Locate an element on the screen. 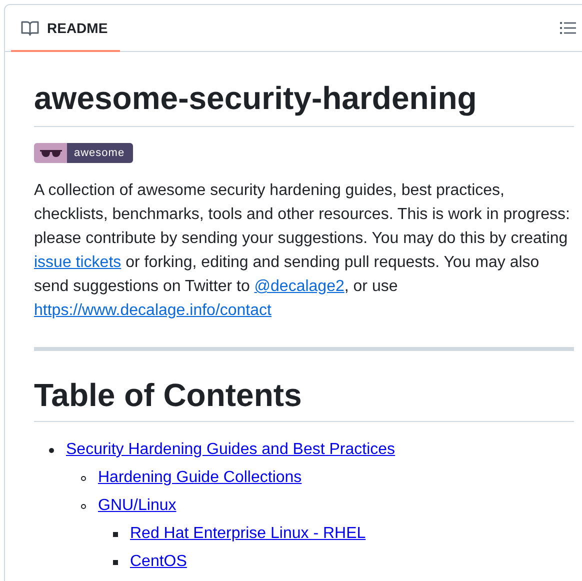 Image resolution: width=582 pixels, height=581 pixels. section-heading: Table of Contents is located at coordinates (304, 398).